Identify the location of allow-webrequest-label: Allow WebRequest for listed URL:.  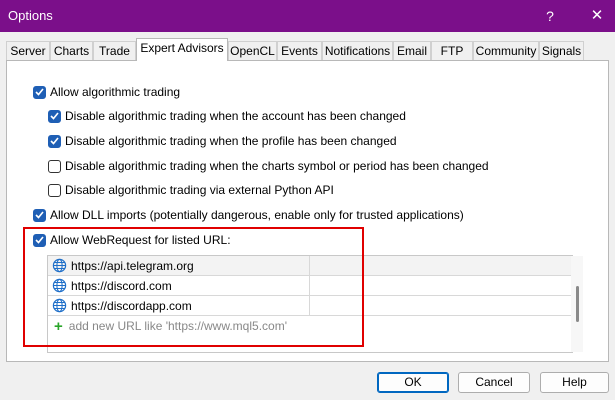
(140, 240).